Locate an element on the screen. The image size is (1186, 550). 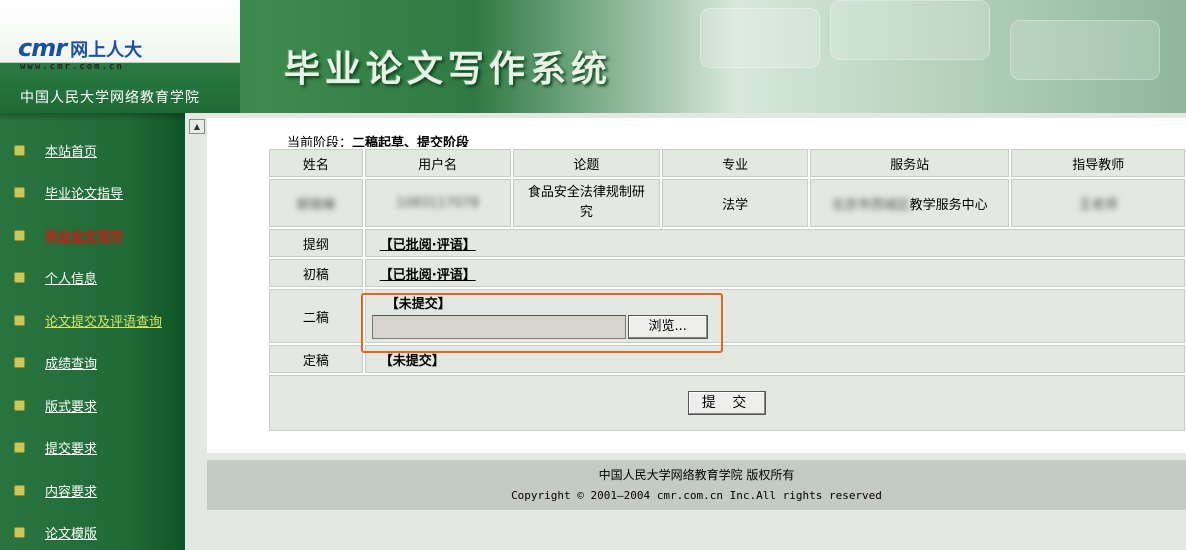
student-name: 郭晓琳 is located at coordinates (316, 205).